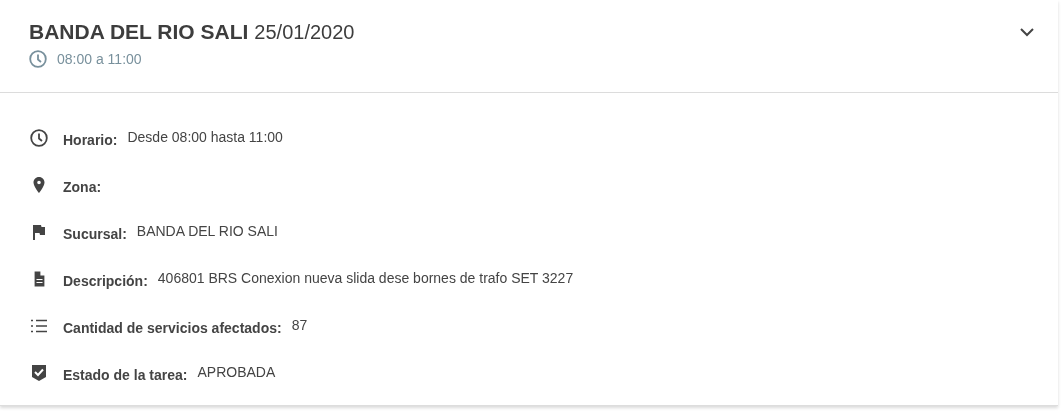 This screenshot has height=418, width=1062. What do you see at coordinates (39, 373) in the screenshot?
I see `shield-check-icon` at bounding box center [39, 373].